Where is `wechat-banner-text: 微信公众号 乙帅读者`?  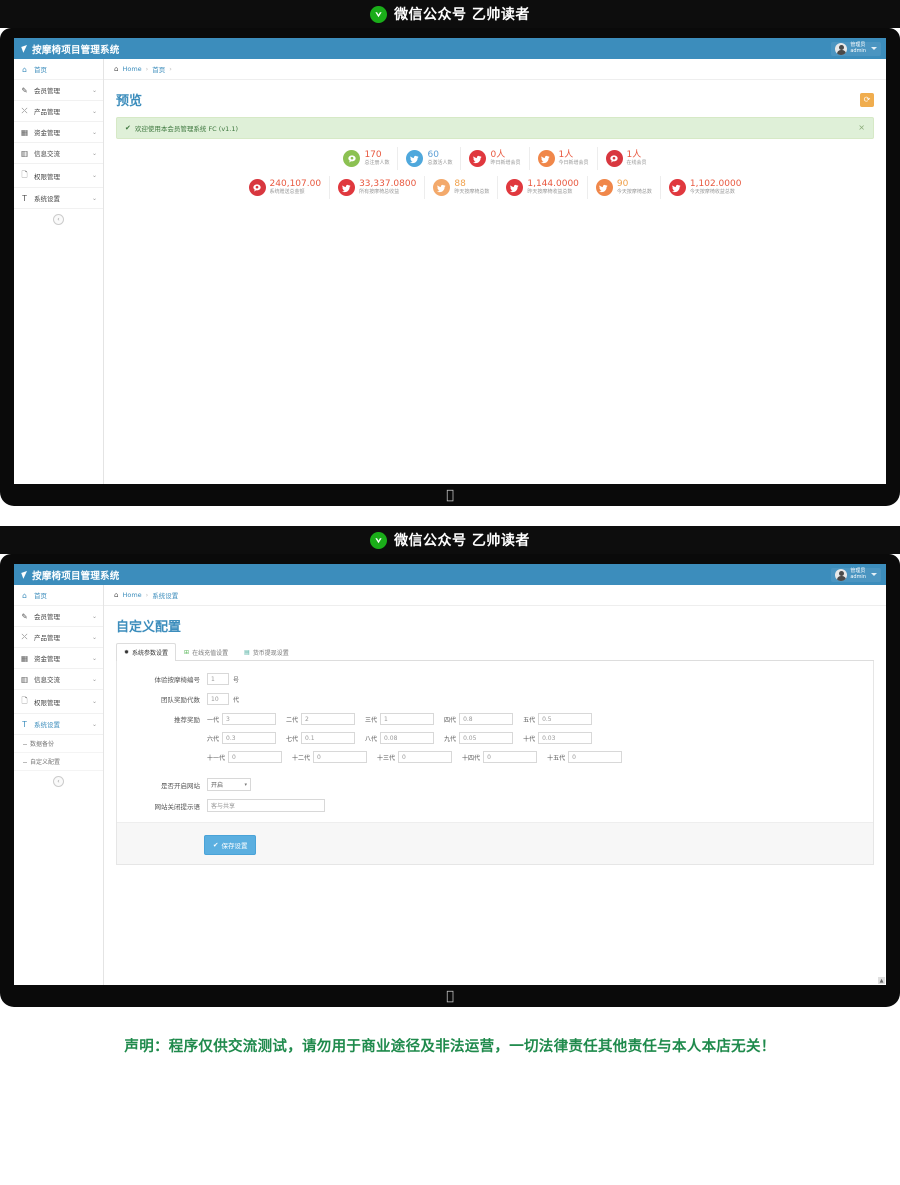
wechat-banner-text: 微信公众号 乙帅读者 is located at coordinates (462, 541).